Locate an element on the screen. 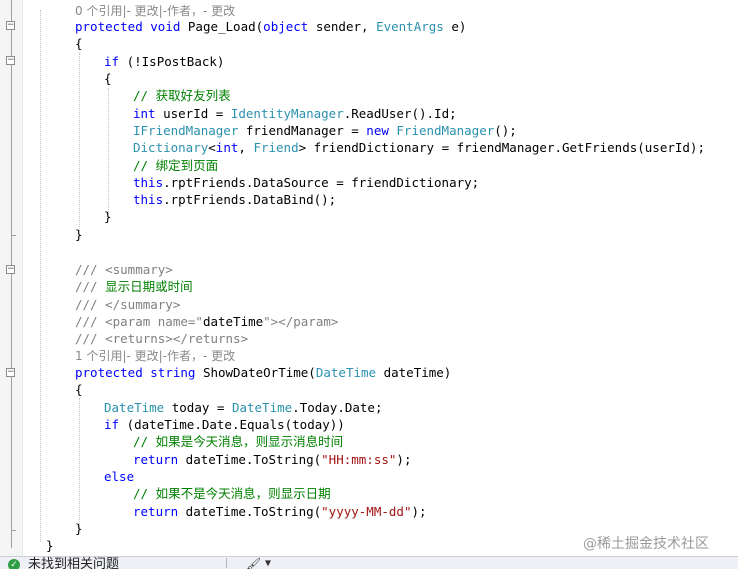  code-line-if-equals: if (dateTime.Date.Equals(today)) is located at coordinates (224, 424).